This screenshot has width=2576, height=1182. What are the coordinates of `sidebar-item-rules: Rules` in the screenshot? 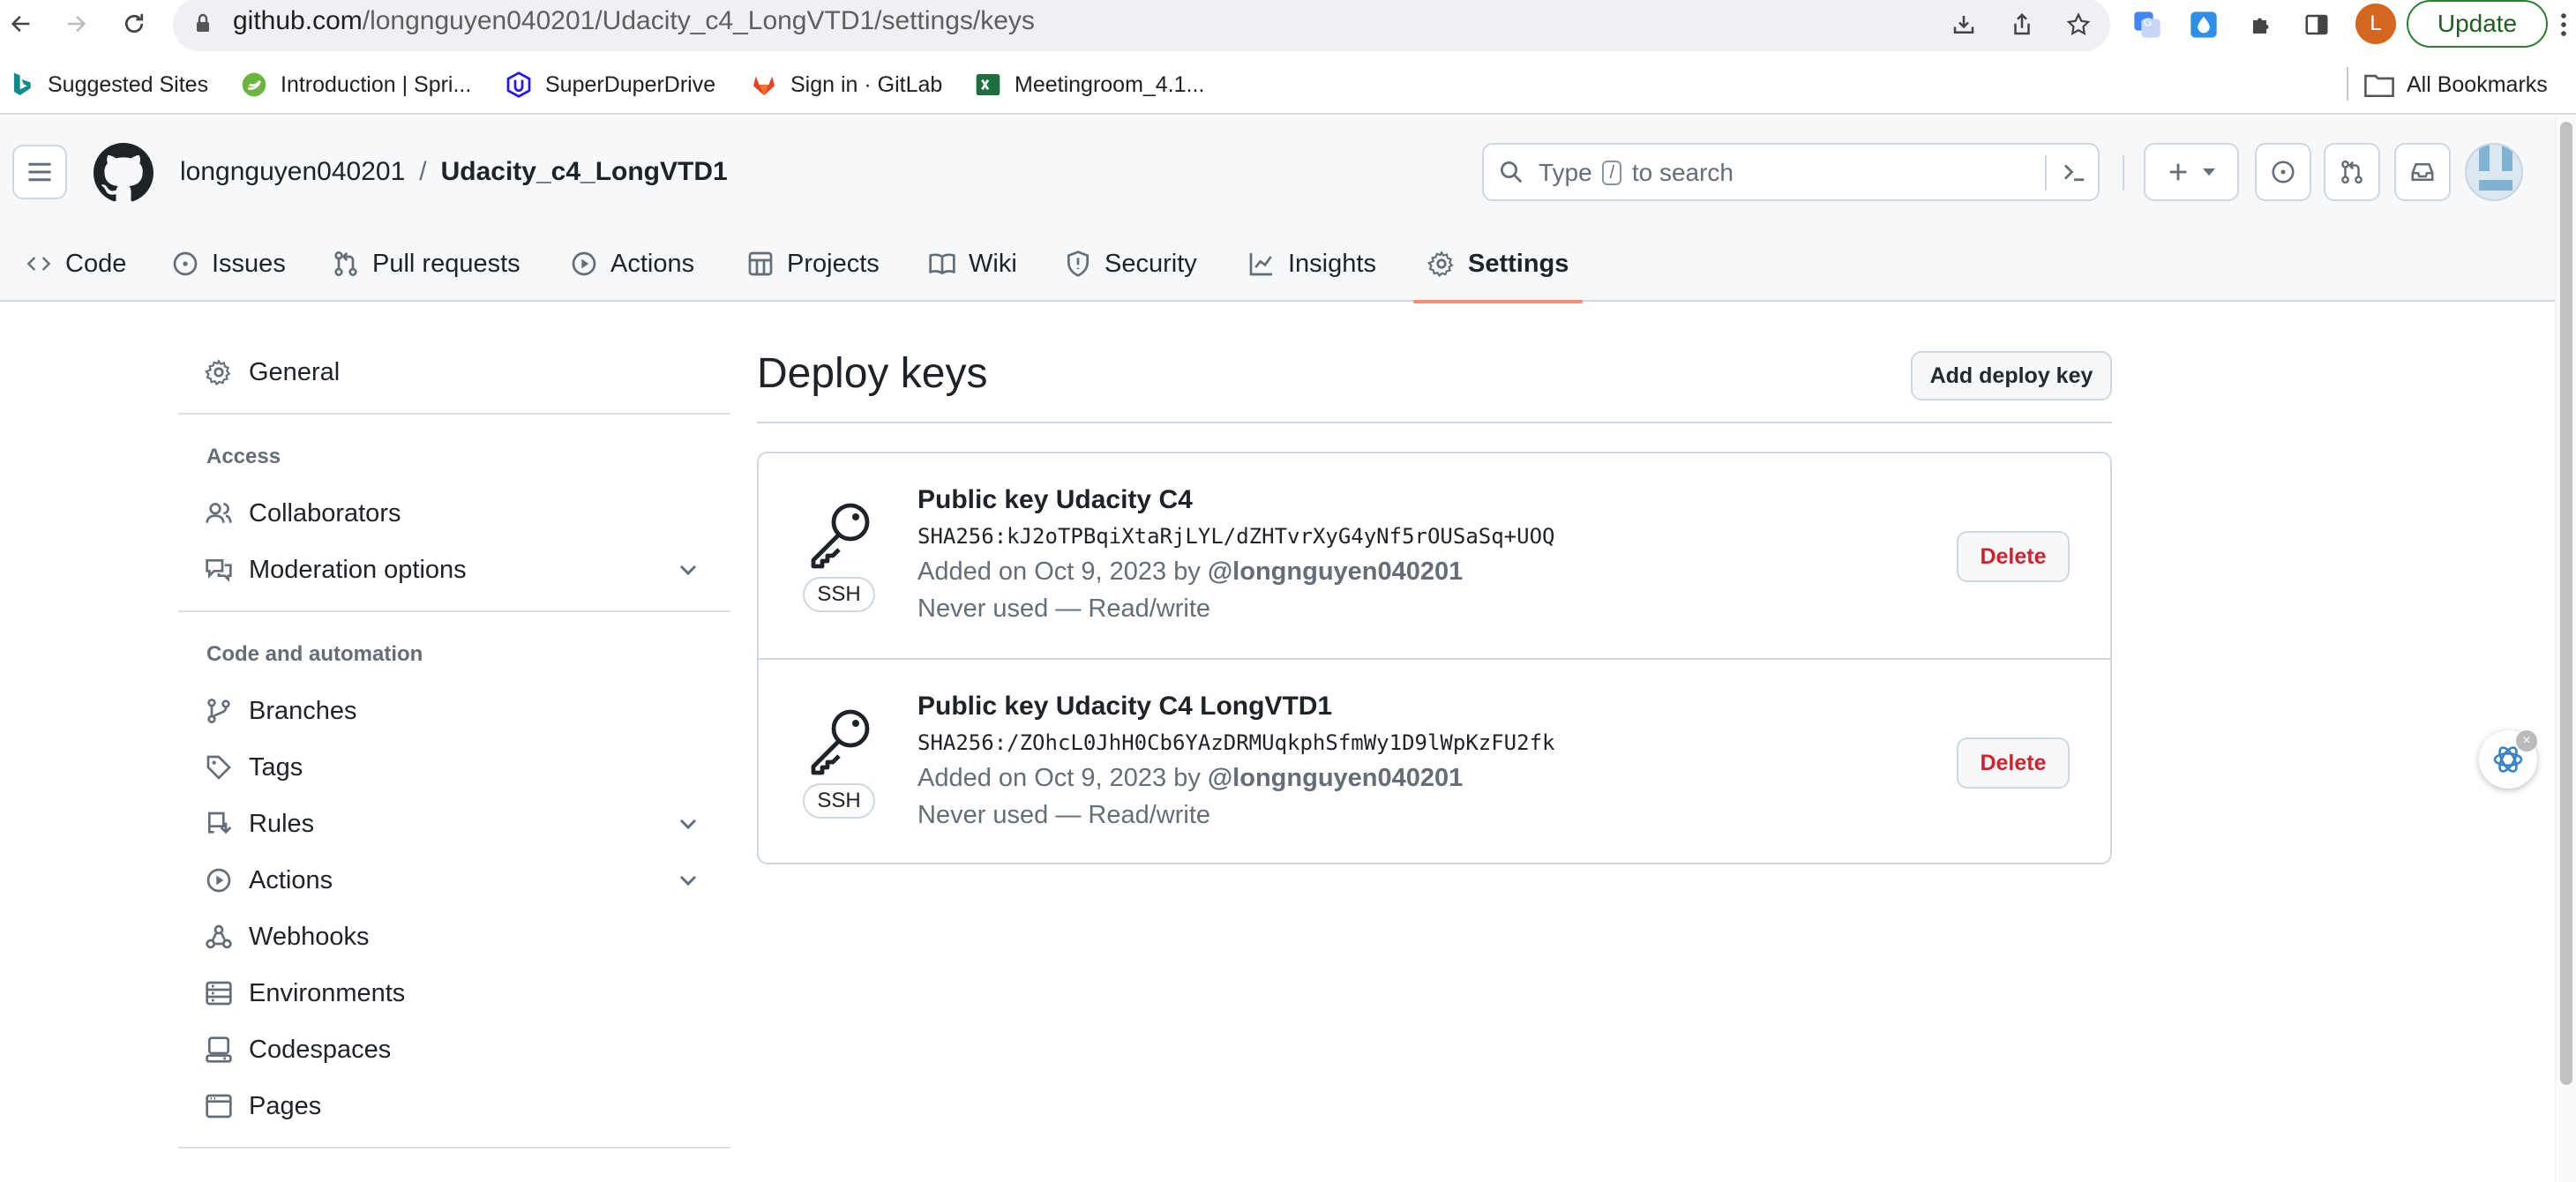 It's located at (259, 824).